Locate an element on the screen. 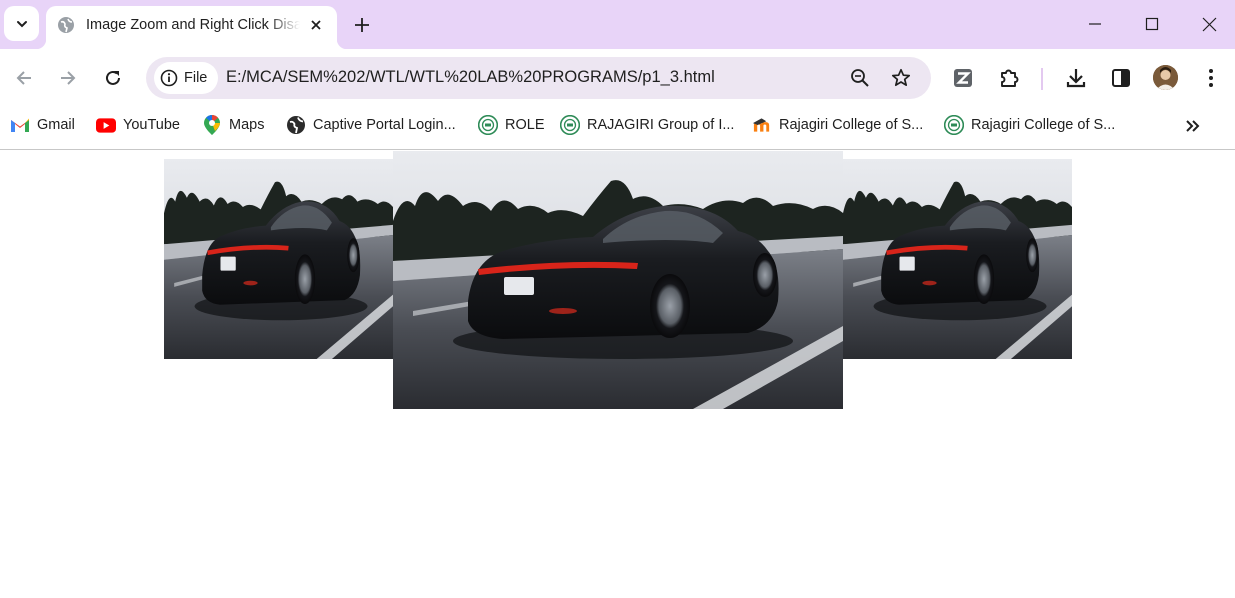  toolbar-separator is located at coordinates (1042, 79).